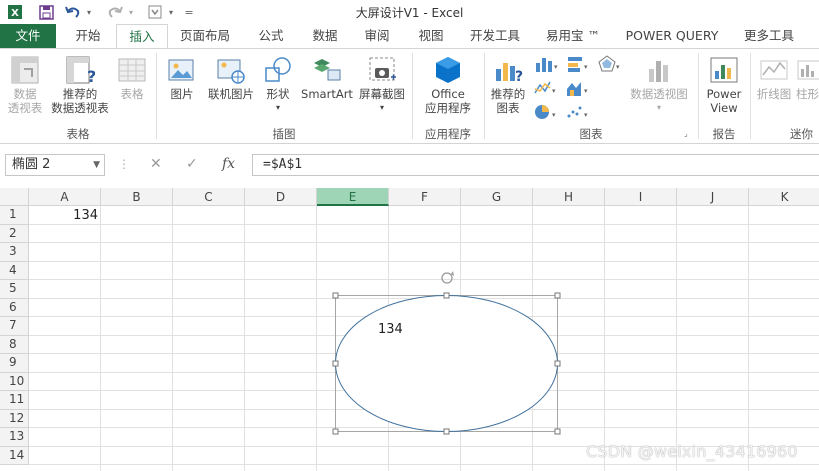 The height and width of the screenshot is (471, 819). Describe the element at coordinates (14, 233) in the screenshot. I see `row-header-2: 2` at that location.